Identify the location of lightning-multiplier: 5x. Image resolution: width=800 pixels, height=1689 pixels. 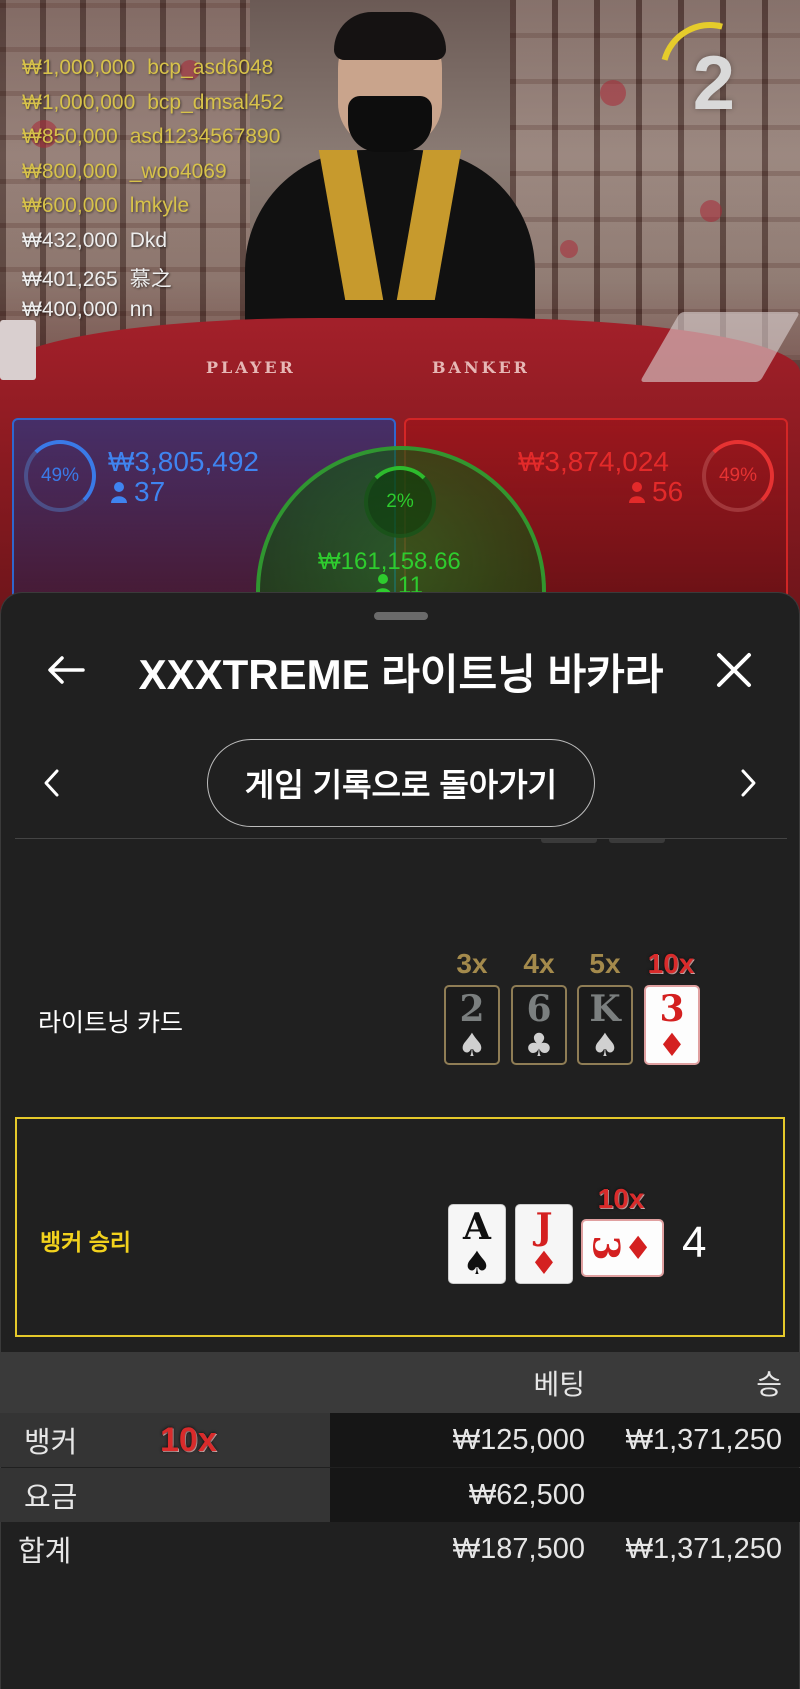
(605, 963).